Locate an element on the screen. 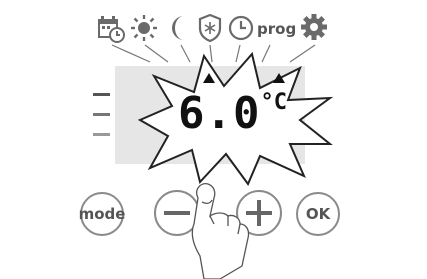 The image size is (427, 279). ok-button-label: OK is located at coordinates (318, 214).